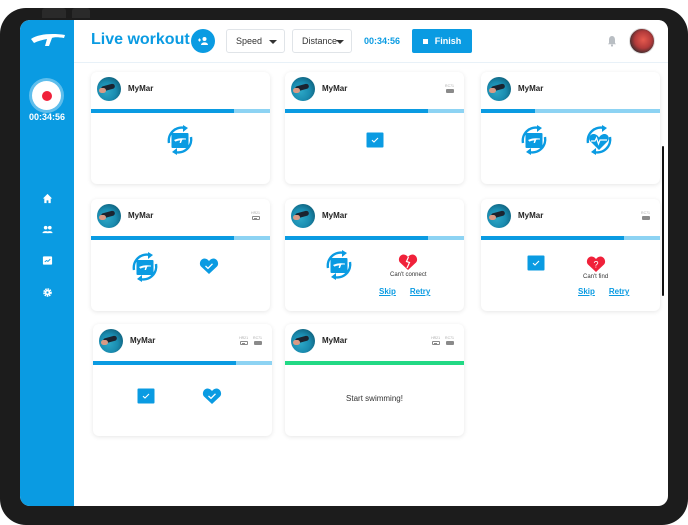 The image size is (688, 525). I want to click on sync-heart-status, so click(599, 141).